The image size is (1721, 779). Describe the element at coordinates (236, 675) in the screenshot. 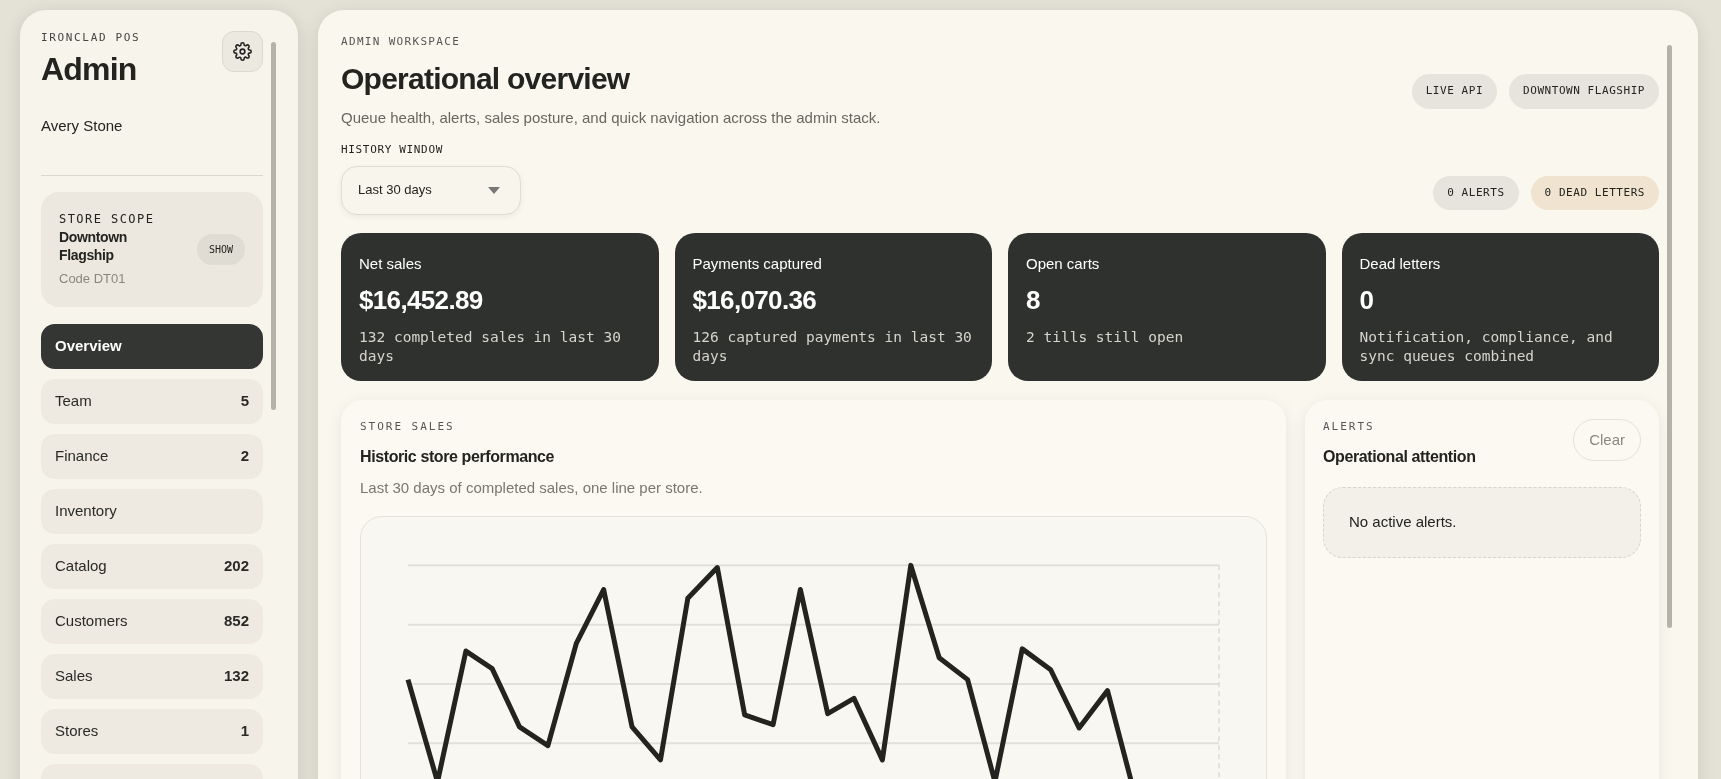

I see `nav-count: 132` at that location.